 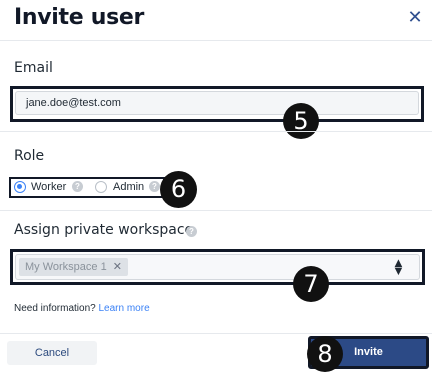 What do you see at coordinates (217, 103) in the screenshot?
I see `email-field: jane.doe@test.com` at bounding box center [217, 103].